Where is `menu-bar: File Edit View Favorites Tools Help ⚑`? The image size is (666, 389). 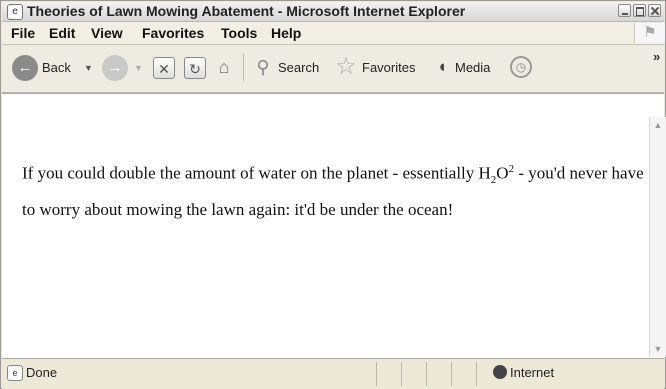
menu-bar: File Edit View Favorites Tools Help ⚑ is located at coordinates (333, 33).